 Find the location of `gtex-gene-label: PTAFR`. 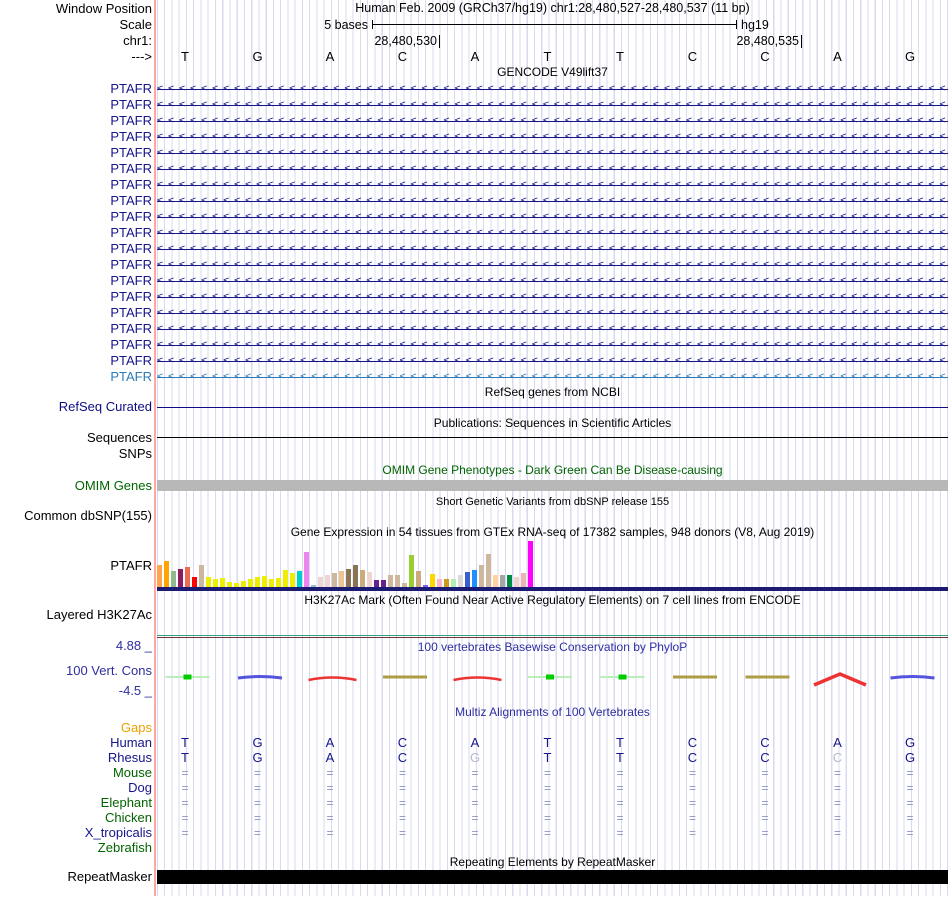

gtex-gene-label: PTAFR is located at coordinates (76, 566).